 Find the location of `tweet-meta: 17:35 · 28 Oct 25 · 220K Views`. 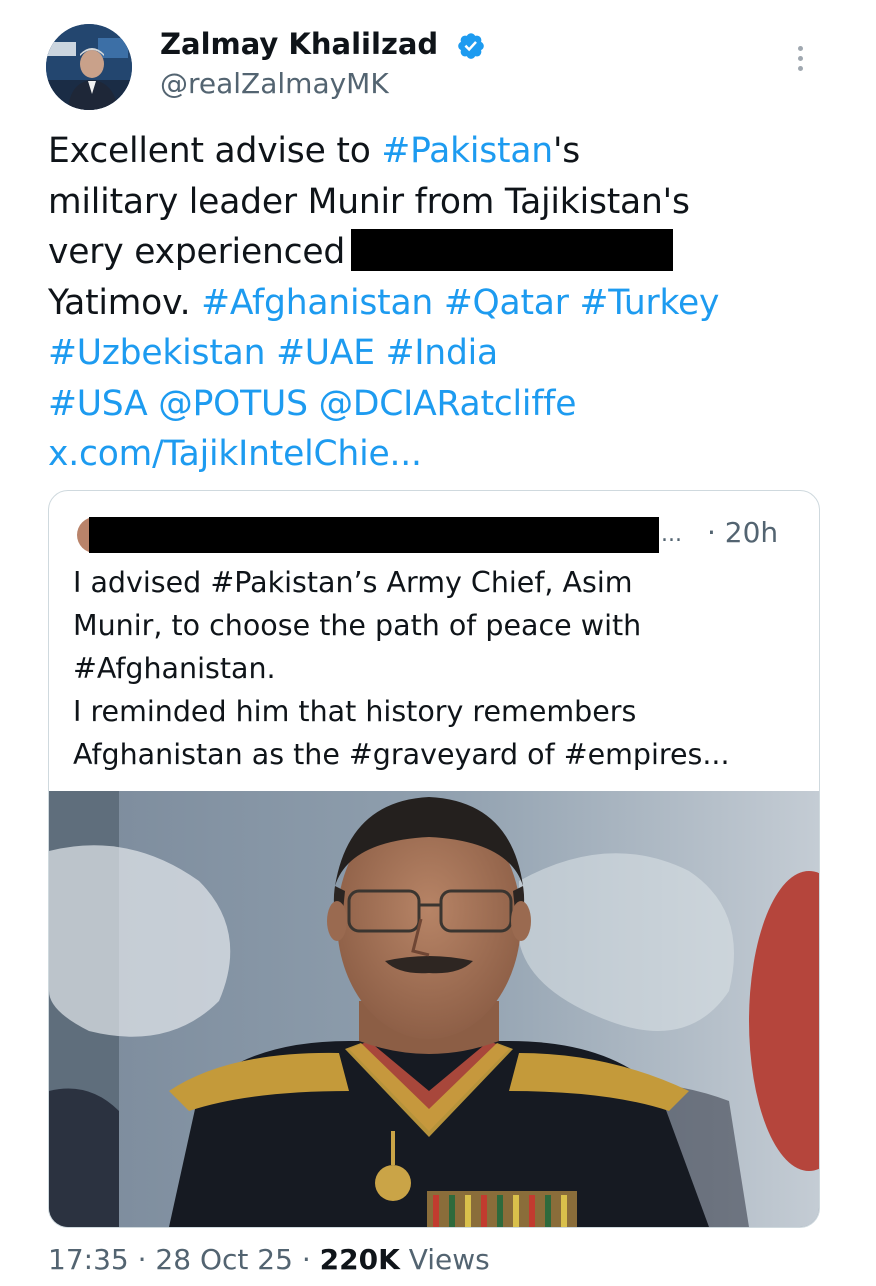

tweet-meta: 17:35 · 28 Oct 25 · 220K Views is located at coordinates (269, 1260).